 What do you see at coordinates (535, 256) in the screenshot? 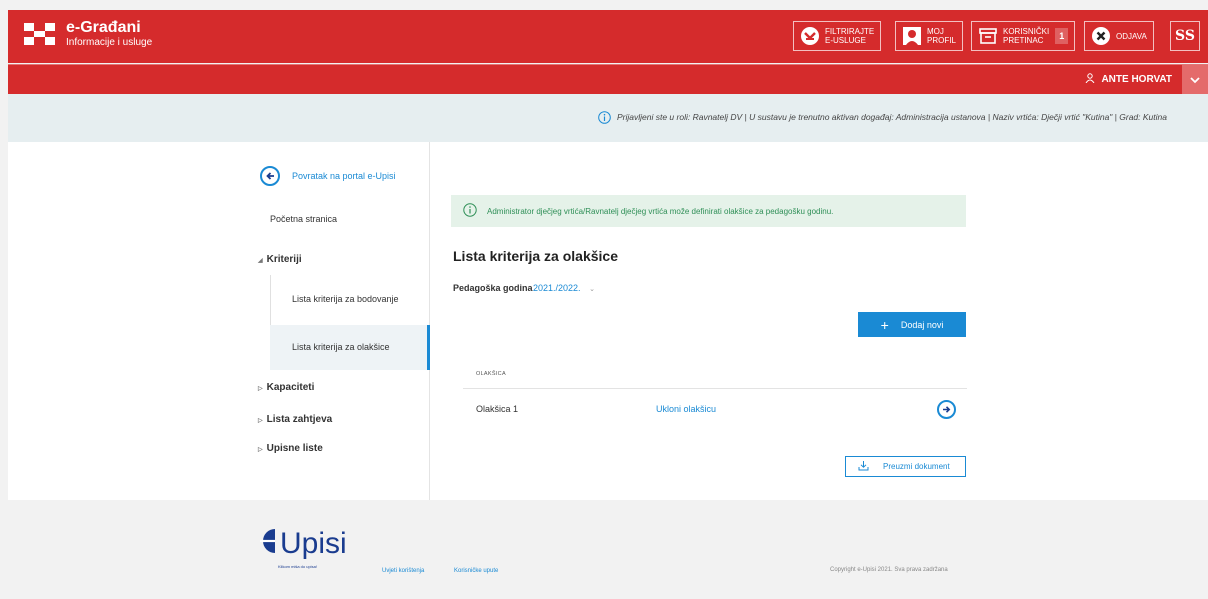
I see `page-title: Lista kriterija za olakšice` at bounding box center [535, 256].